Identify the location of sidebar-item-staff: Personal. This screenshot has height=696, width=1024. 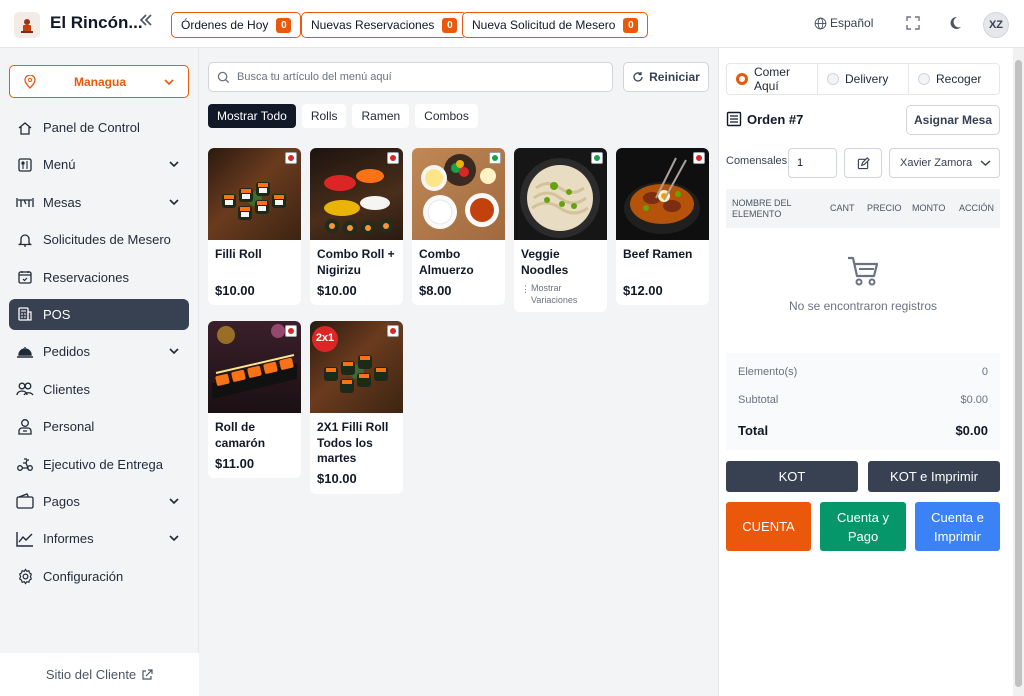
(99, 426).